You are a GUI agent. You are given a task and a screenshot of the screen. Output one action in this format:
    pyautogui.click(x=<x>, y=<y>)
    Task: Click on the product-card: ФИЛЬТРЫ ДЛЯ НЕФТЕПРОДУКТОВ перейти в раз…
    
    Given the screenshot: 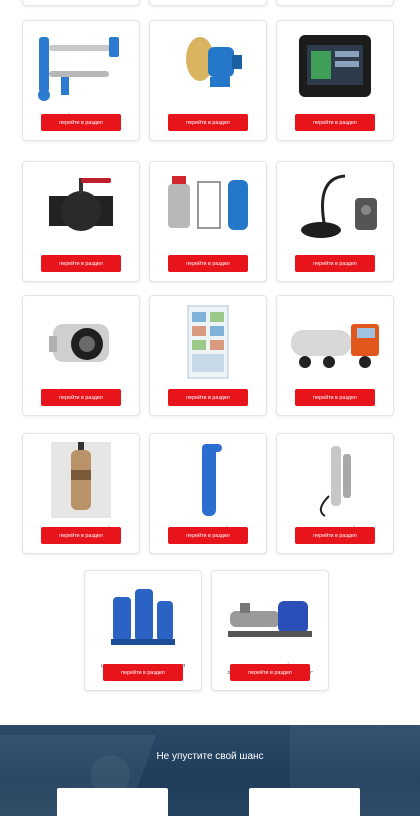 What is the action you would take?
    pyautogui.click(x=208, y=80)
    